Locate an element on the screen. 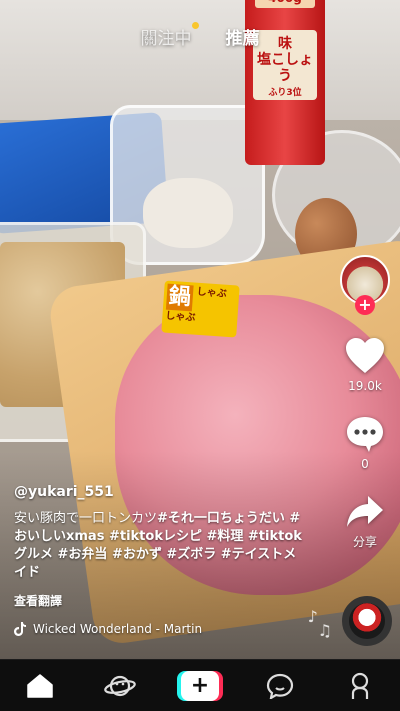 This screenshot has height=711, width=400. comment-button: 0 is located at coordinates (365, 443).